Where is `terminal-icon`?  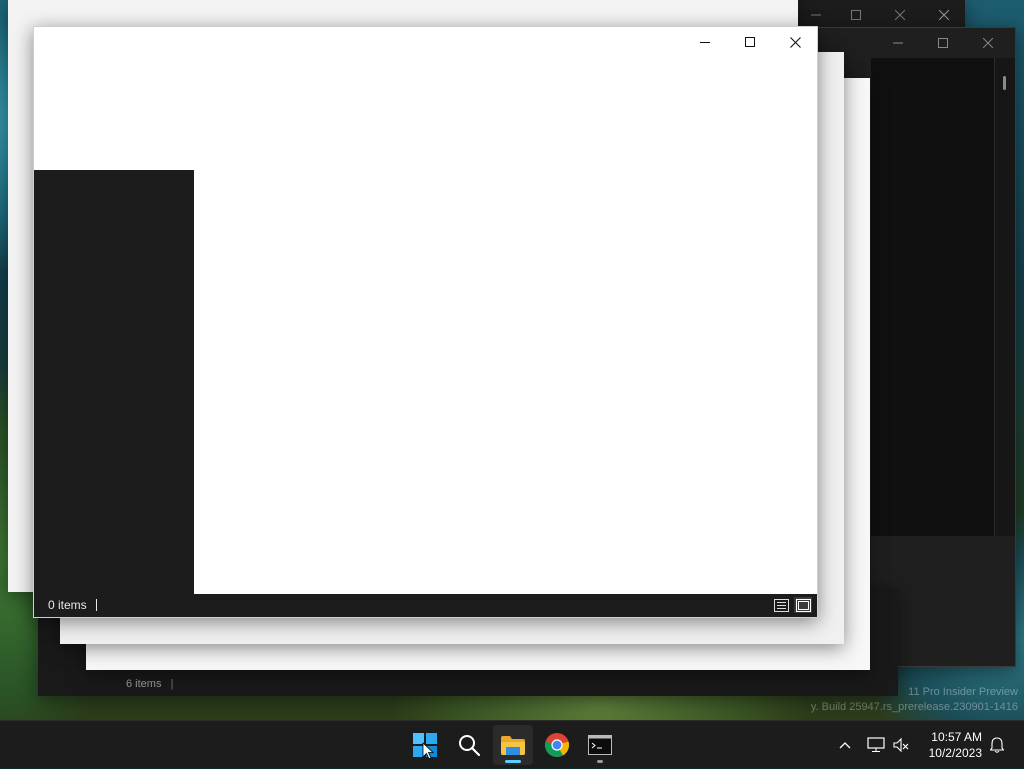
terminal-icon is located at coordinates (600, 745).